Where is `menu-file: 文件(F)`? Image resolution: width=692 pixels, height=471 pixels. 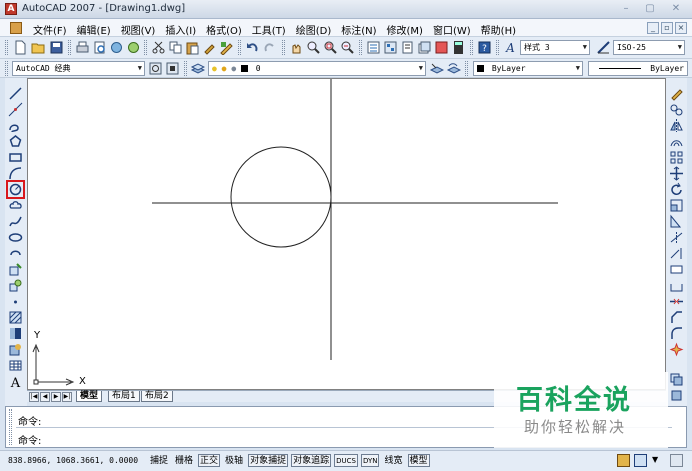
menu-file: 文件(F) is located at coordinates (50, 29).